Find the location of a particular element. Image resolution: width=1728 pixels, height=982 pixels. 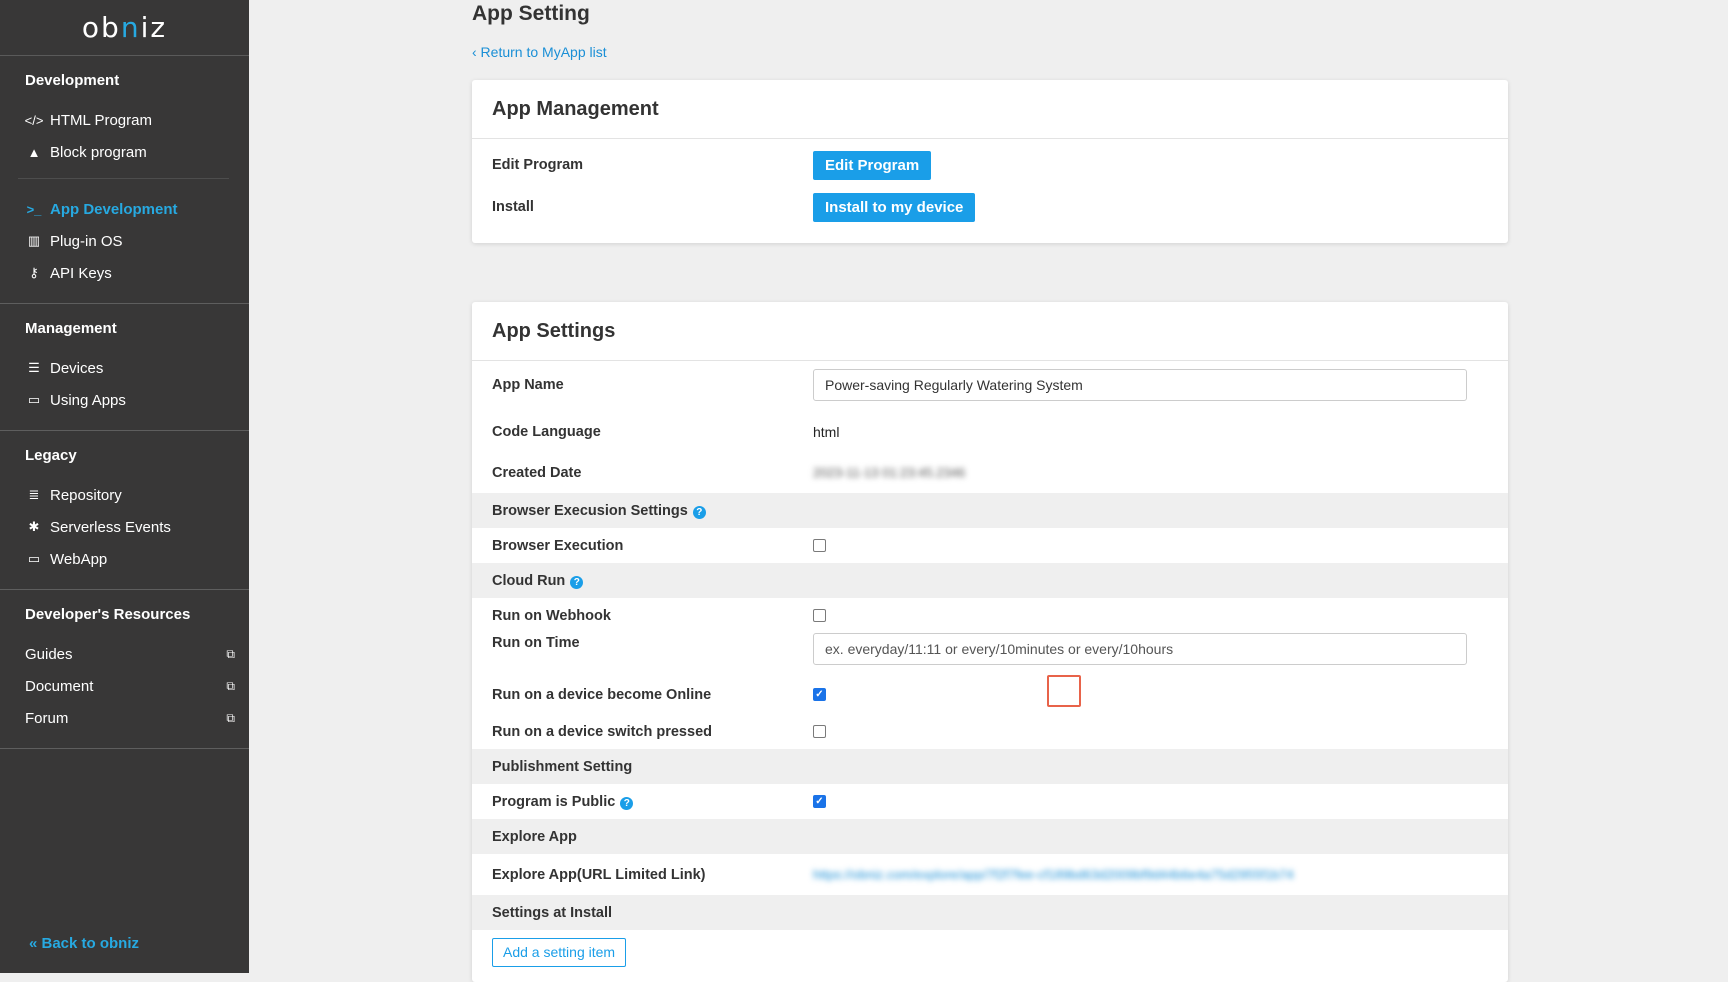

sidebar-item-repository: ≣ Repository is located at coordinates (124, 495).